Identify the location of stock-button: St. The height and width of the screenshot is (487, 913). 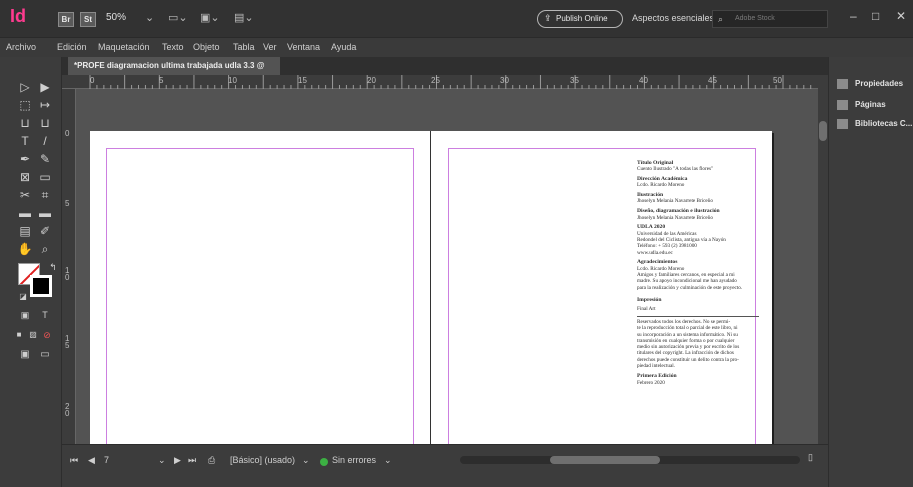
(88, 19).